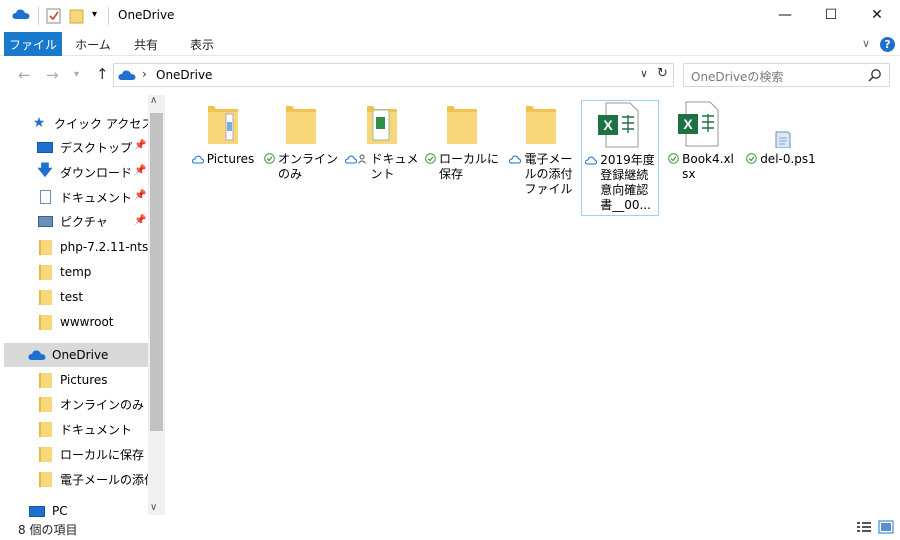 Image resolution: width=900 pixels, height=540 pixels. I want to click on nav-label: ローカルに保存, so click(102, 454).